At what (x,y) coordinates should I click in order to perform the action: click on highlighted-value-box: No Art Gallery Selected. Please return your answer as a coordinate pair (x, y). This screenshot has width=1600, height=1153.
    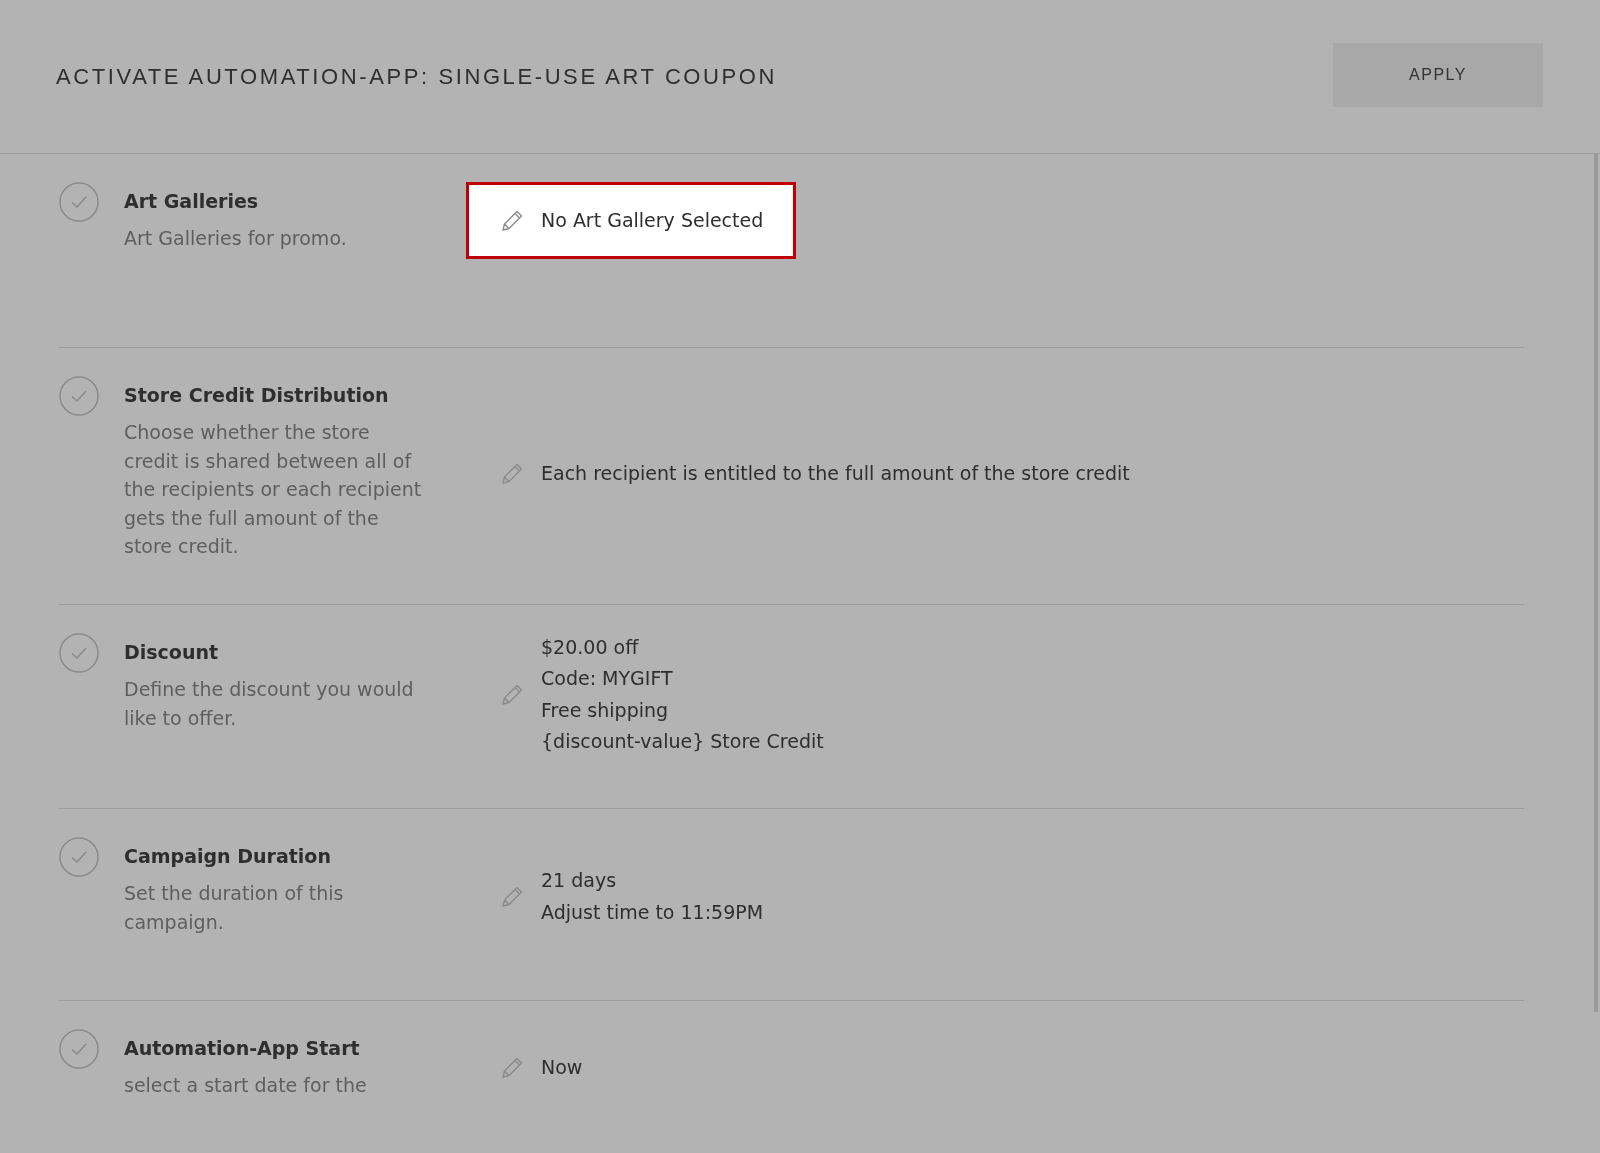
    Looking at the image, I should click on (631, 220).